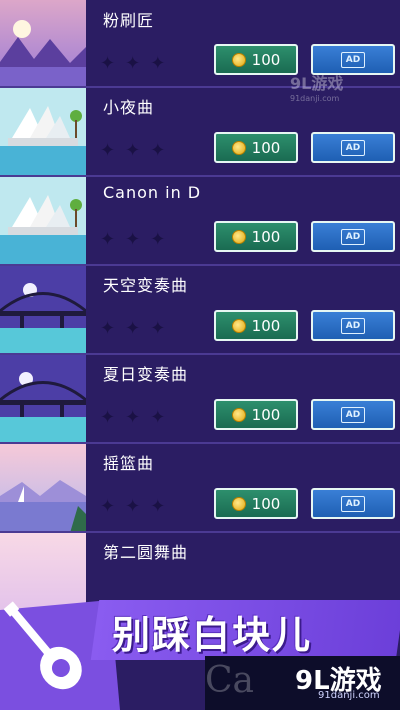 The width and height of the screenshot is (400, 710). I want to click on song-row: 天空变奏曲 ✦ ✦ ✦ 100 AD, so click(200, 310).